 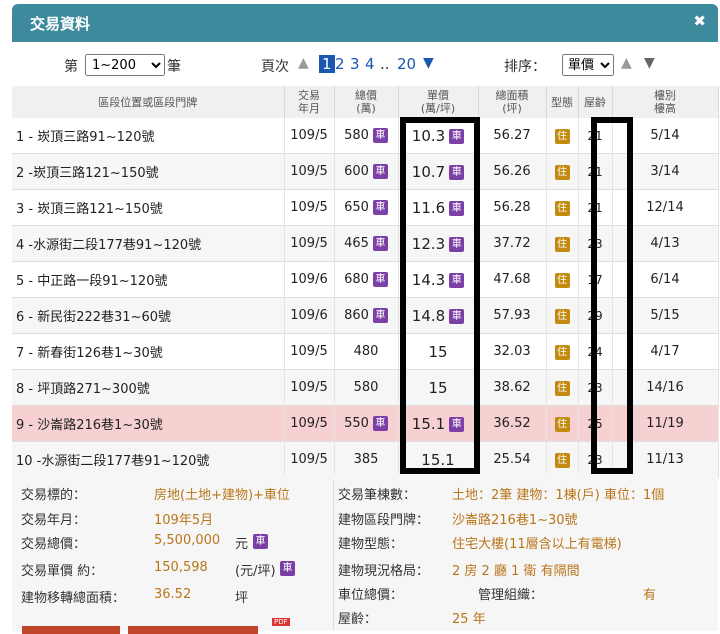 What do you see at coordinates (428, 423) in the screenshot?
I see `unit-price-value: 15.1` at bounding box center [428, 423].